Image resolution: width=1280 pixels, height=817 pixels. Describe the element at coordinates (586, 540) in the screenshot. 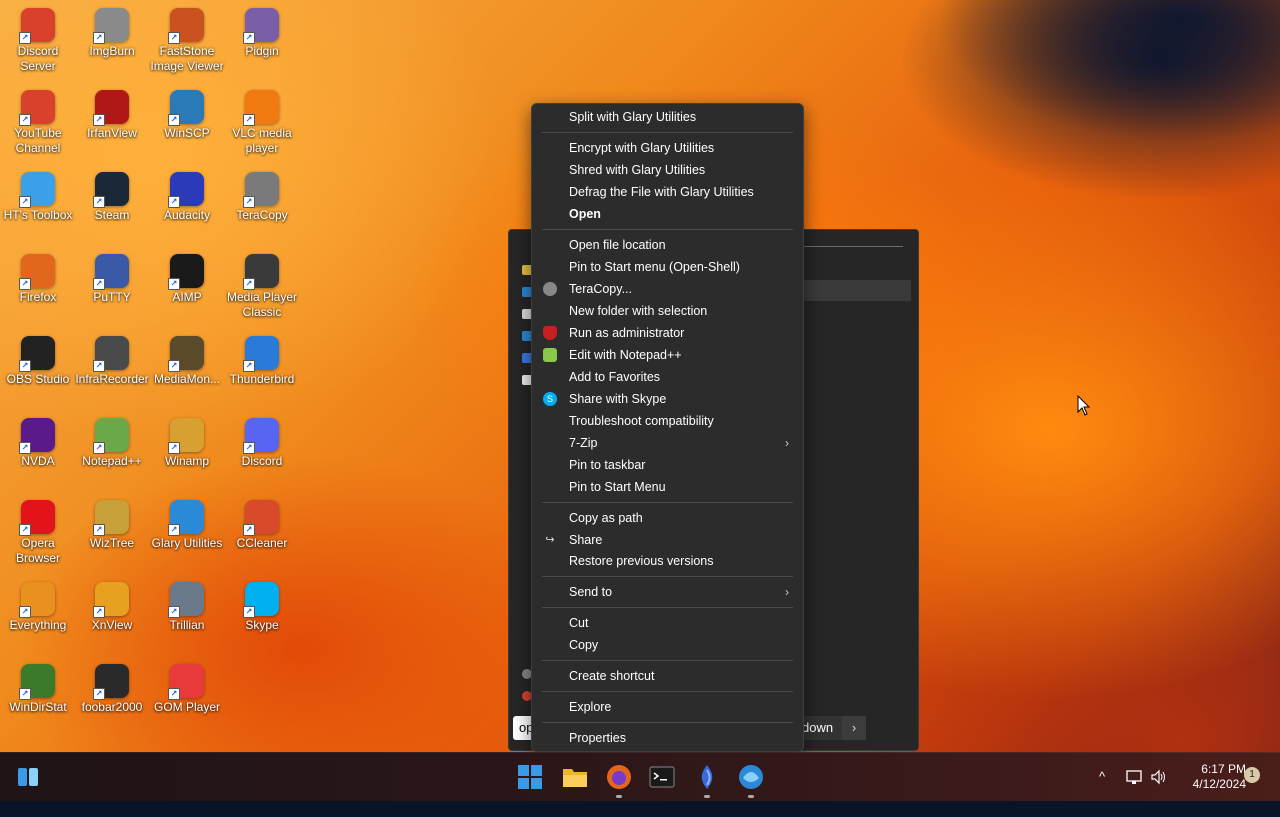

I see `menu-item-label: Share` at that location.